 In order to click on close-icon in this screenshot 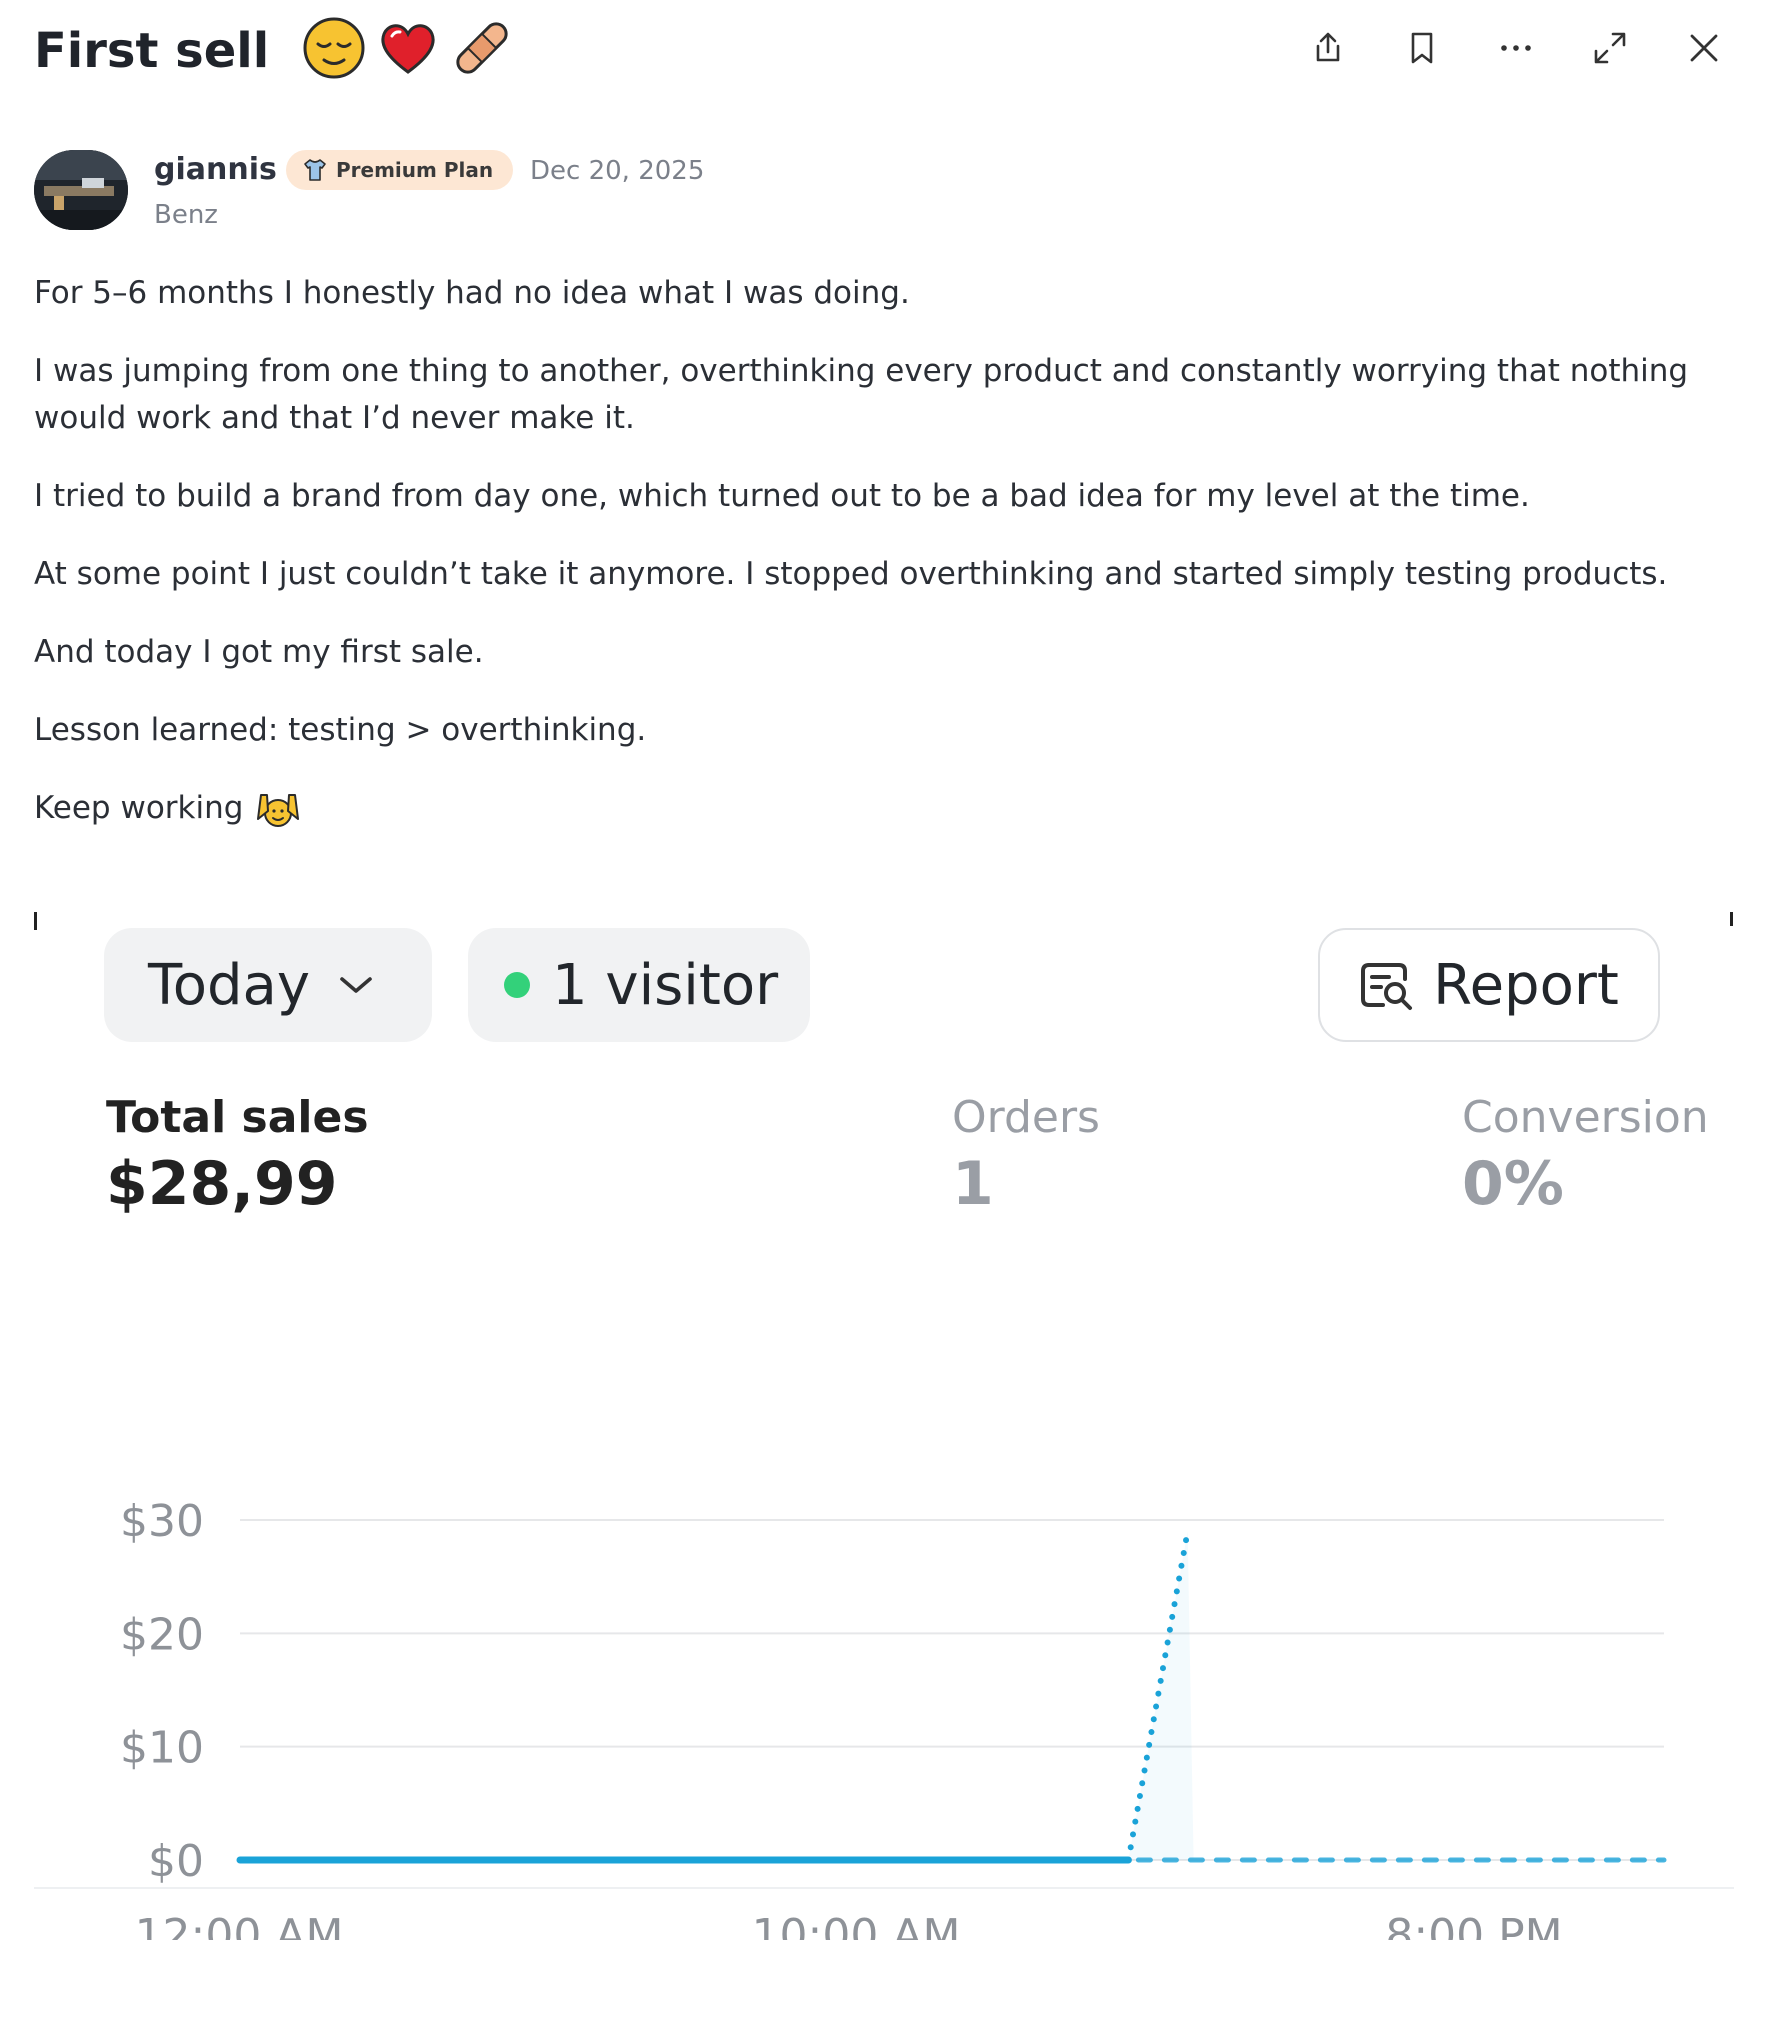, I will do `click(1704, 48)`.